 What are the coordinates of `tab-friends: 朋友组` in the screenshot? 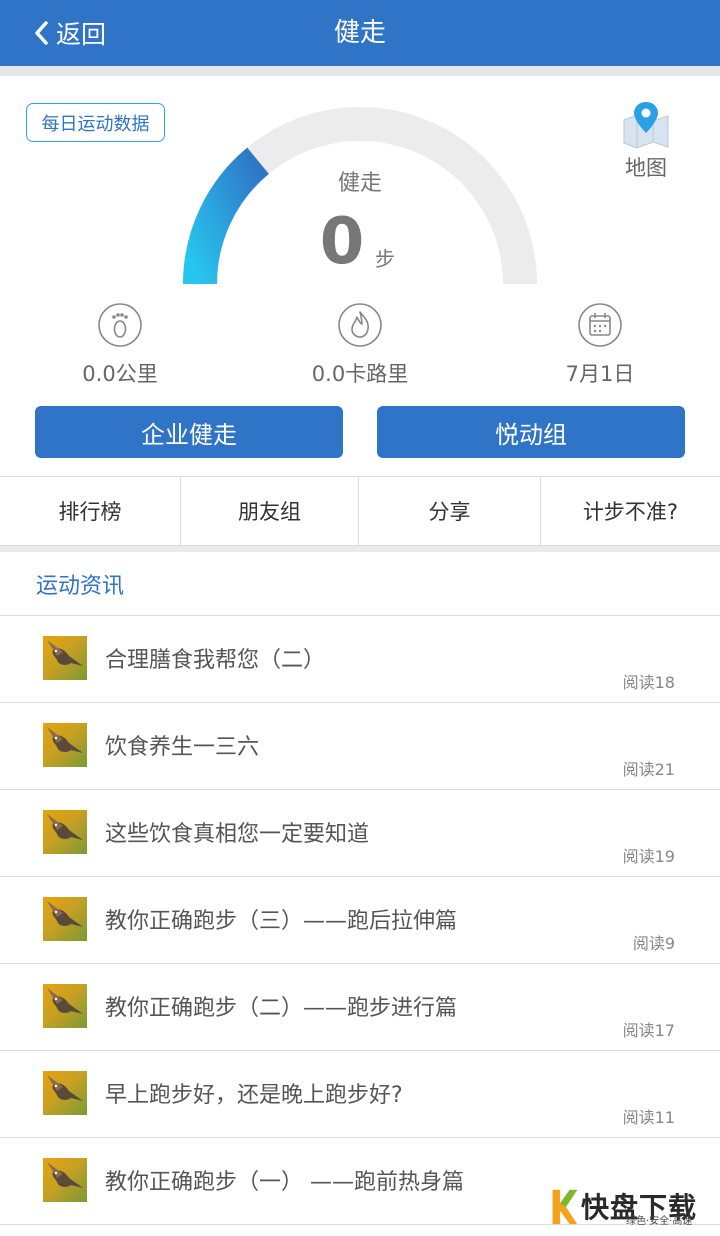 It's located at (270, 511).